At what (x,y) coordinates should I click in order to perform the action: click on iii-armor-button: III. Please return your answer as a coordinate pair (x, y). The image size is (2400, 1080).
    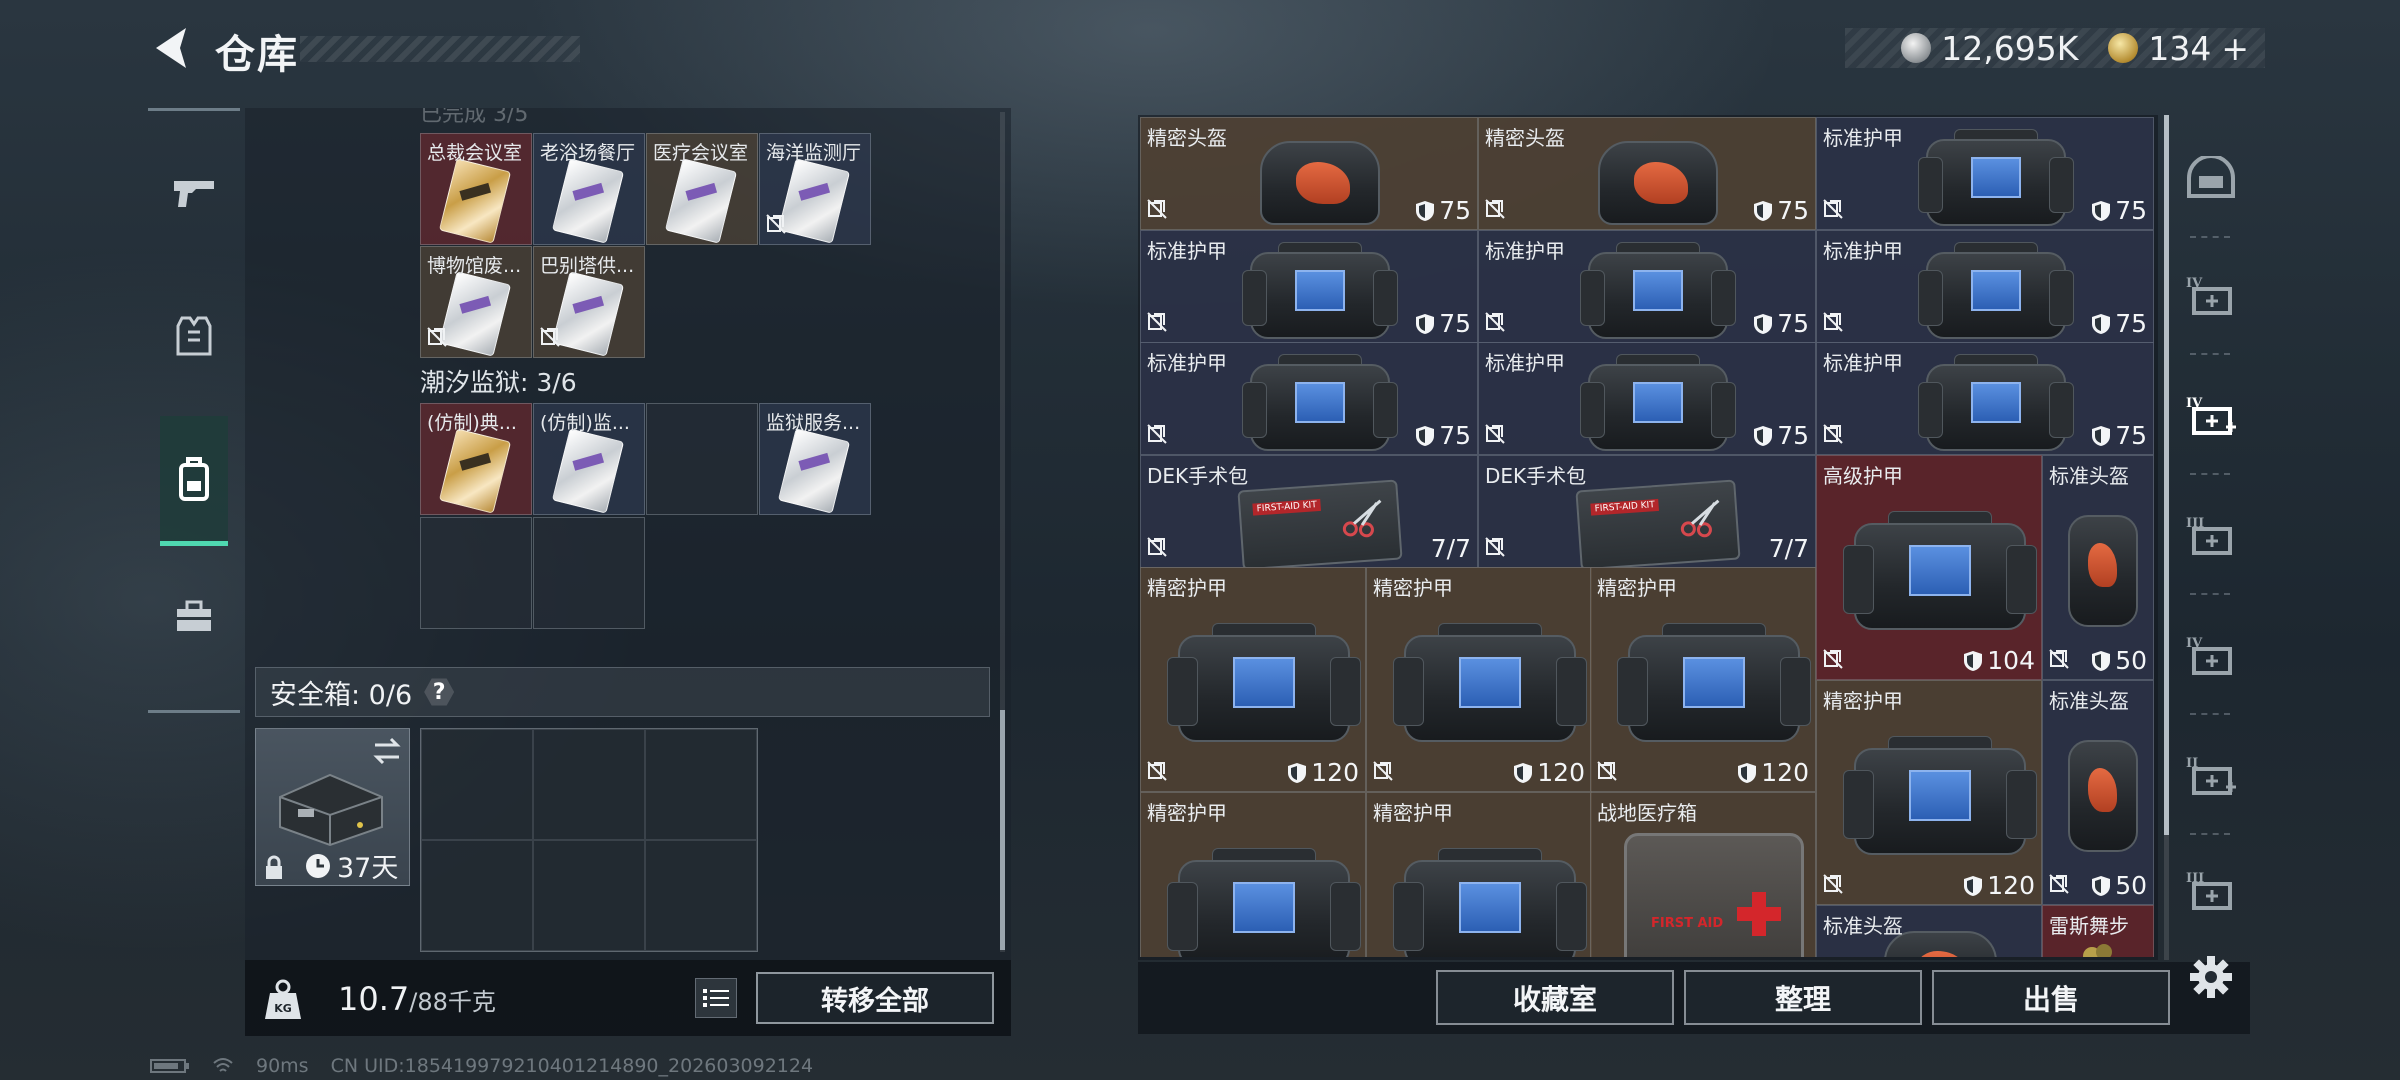
    Looking at the image, I should click on (2211, 891).